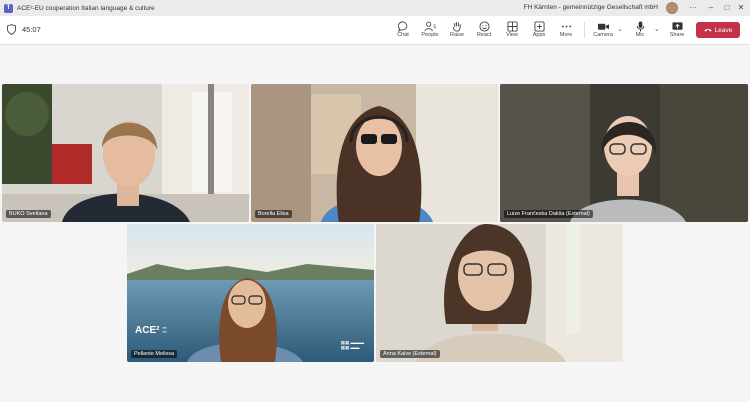  I want to click on shield-icon, so click(11, 29).